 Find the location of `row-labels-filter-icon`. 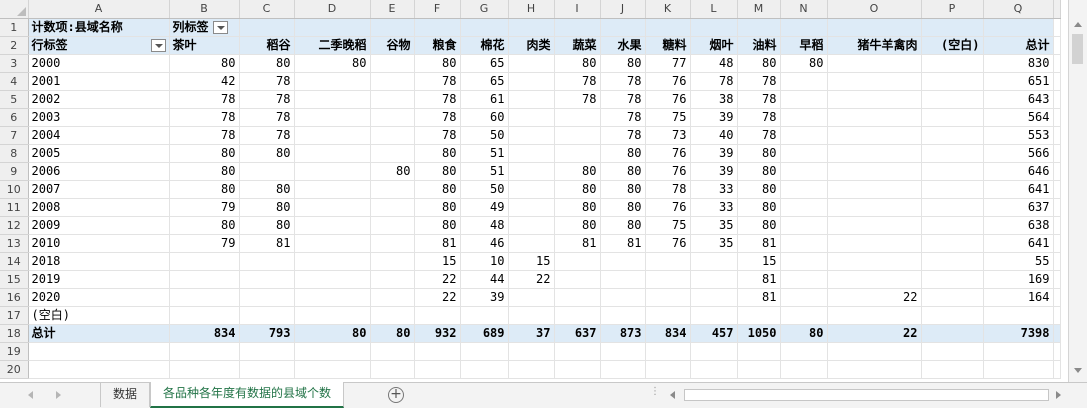

row-labels-filter-icon is located at coordinates (158, 45).